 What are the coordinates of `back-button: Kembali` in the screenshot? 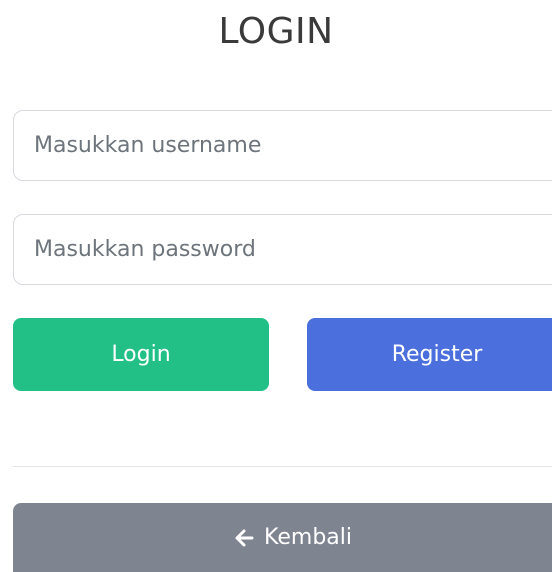 It's located at (282, 537).